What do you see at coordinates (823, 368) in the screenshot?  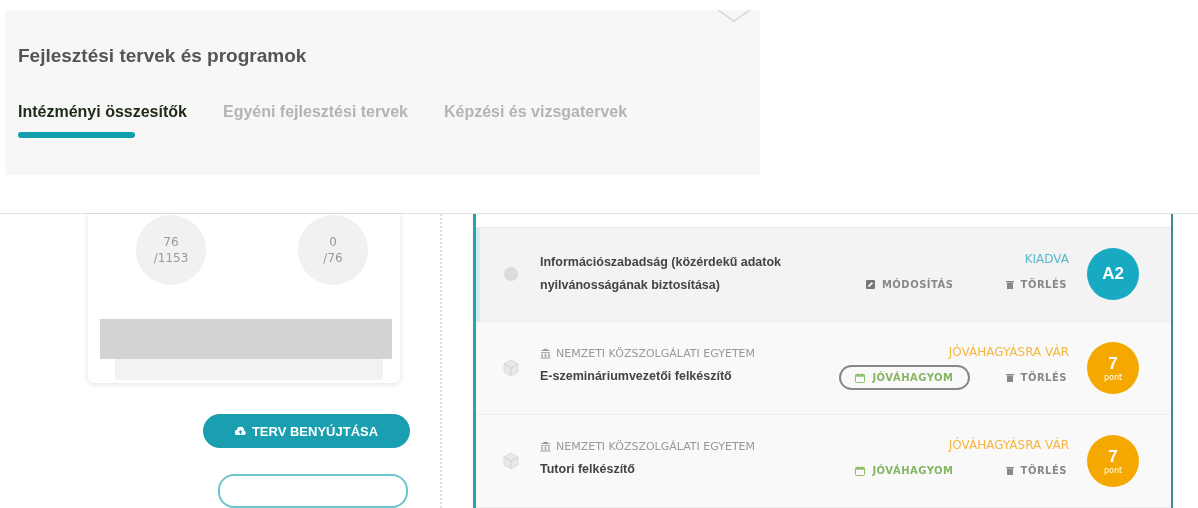 I see `plan-row: NEMZETI KÖZSZOLGÁLATI EGYETEM E-szemináriumvezetői felkészítő JÓVÁHAGYÁSRA VÁR JÓVÁHAGYOM TÖRLÉS 7 pont` at bounding box center [823, 368].